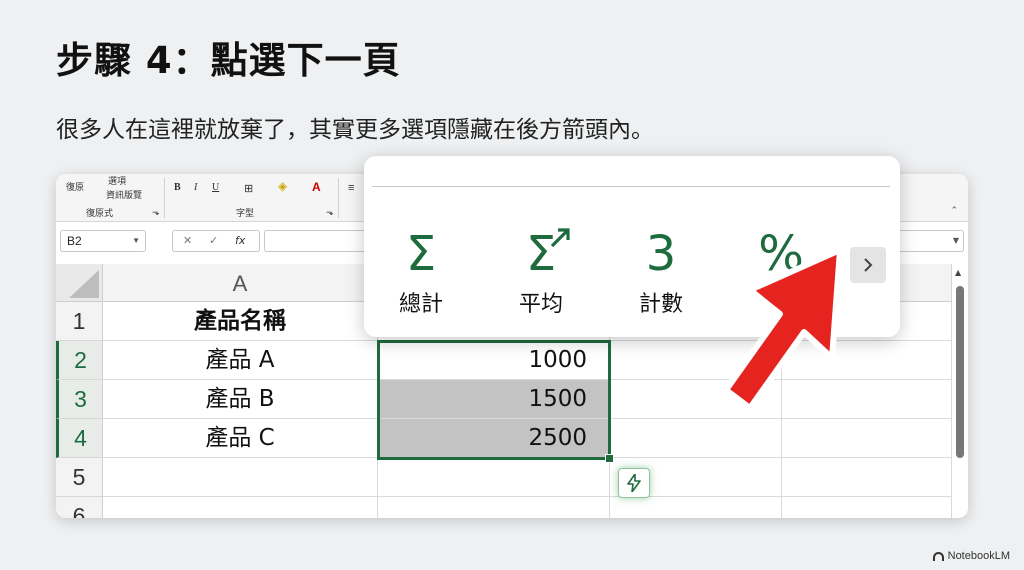 The width and height of the screenshot is (1024, 570). What do you see at coordinates (938, 556) in the screenshot?
I see `notebooklm-logo-icon` at bounding box center [938, 556].